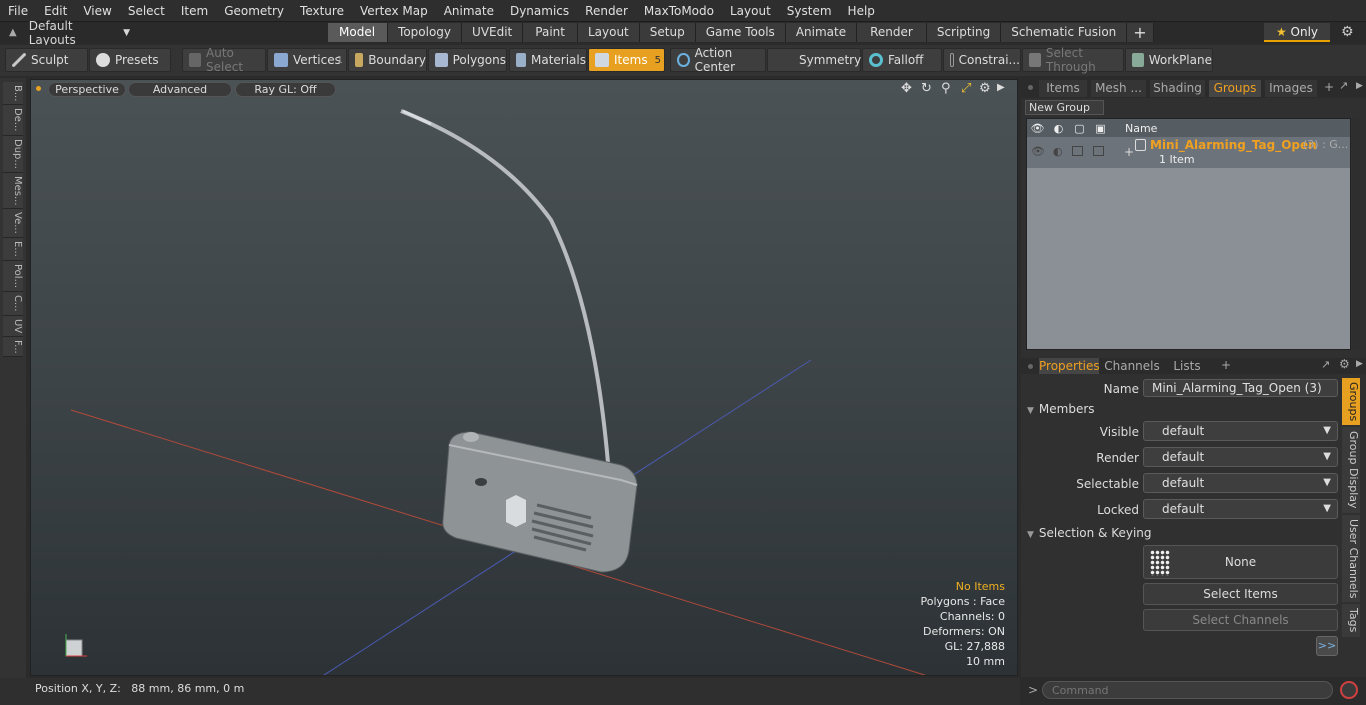 Image resolution: width=1366 pixels, height=705 pixels. I want to click on visibility-toggle-icon: 👁, so click(1038, 151).